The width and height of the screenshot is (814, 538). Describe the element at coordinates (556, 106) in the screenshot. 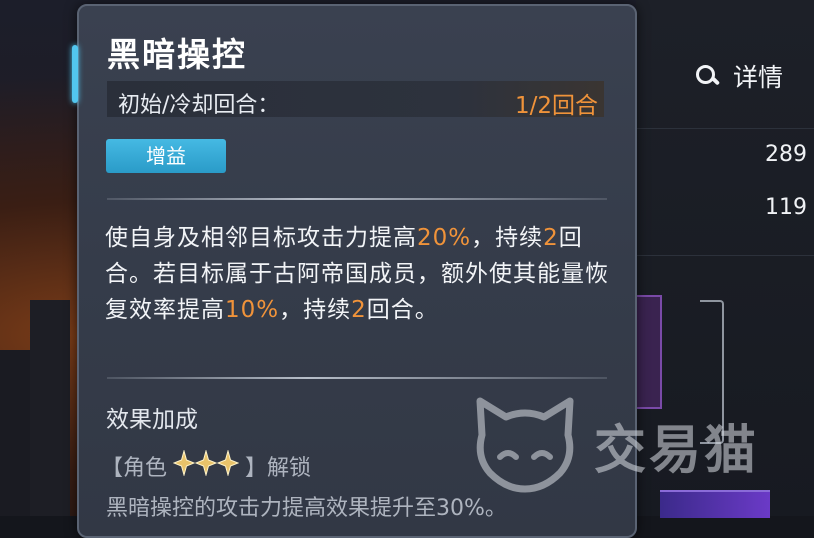

I see `cooldown-value: 1/2回合` at that location.